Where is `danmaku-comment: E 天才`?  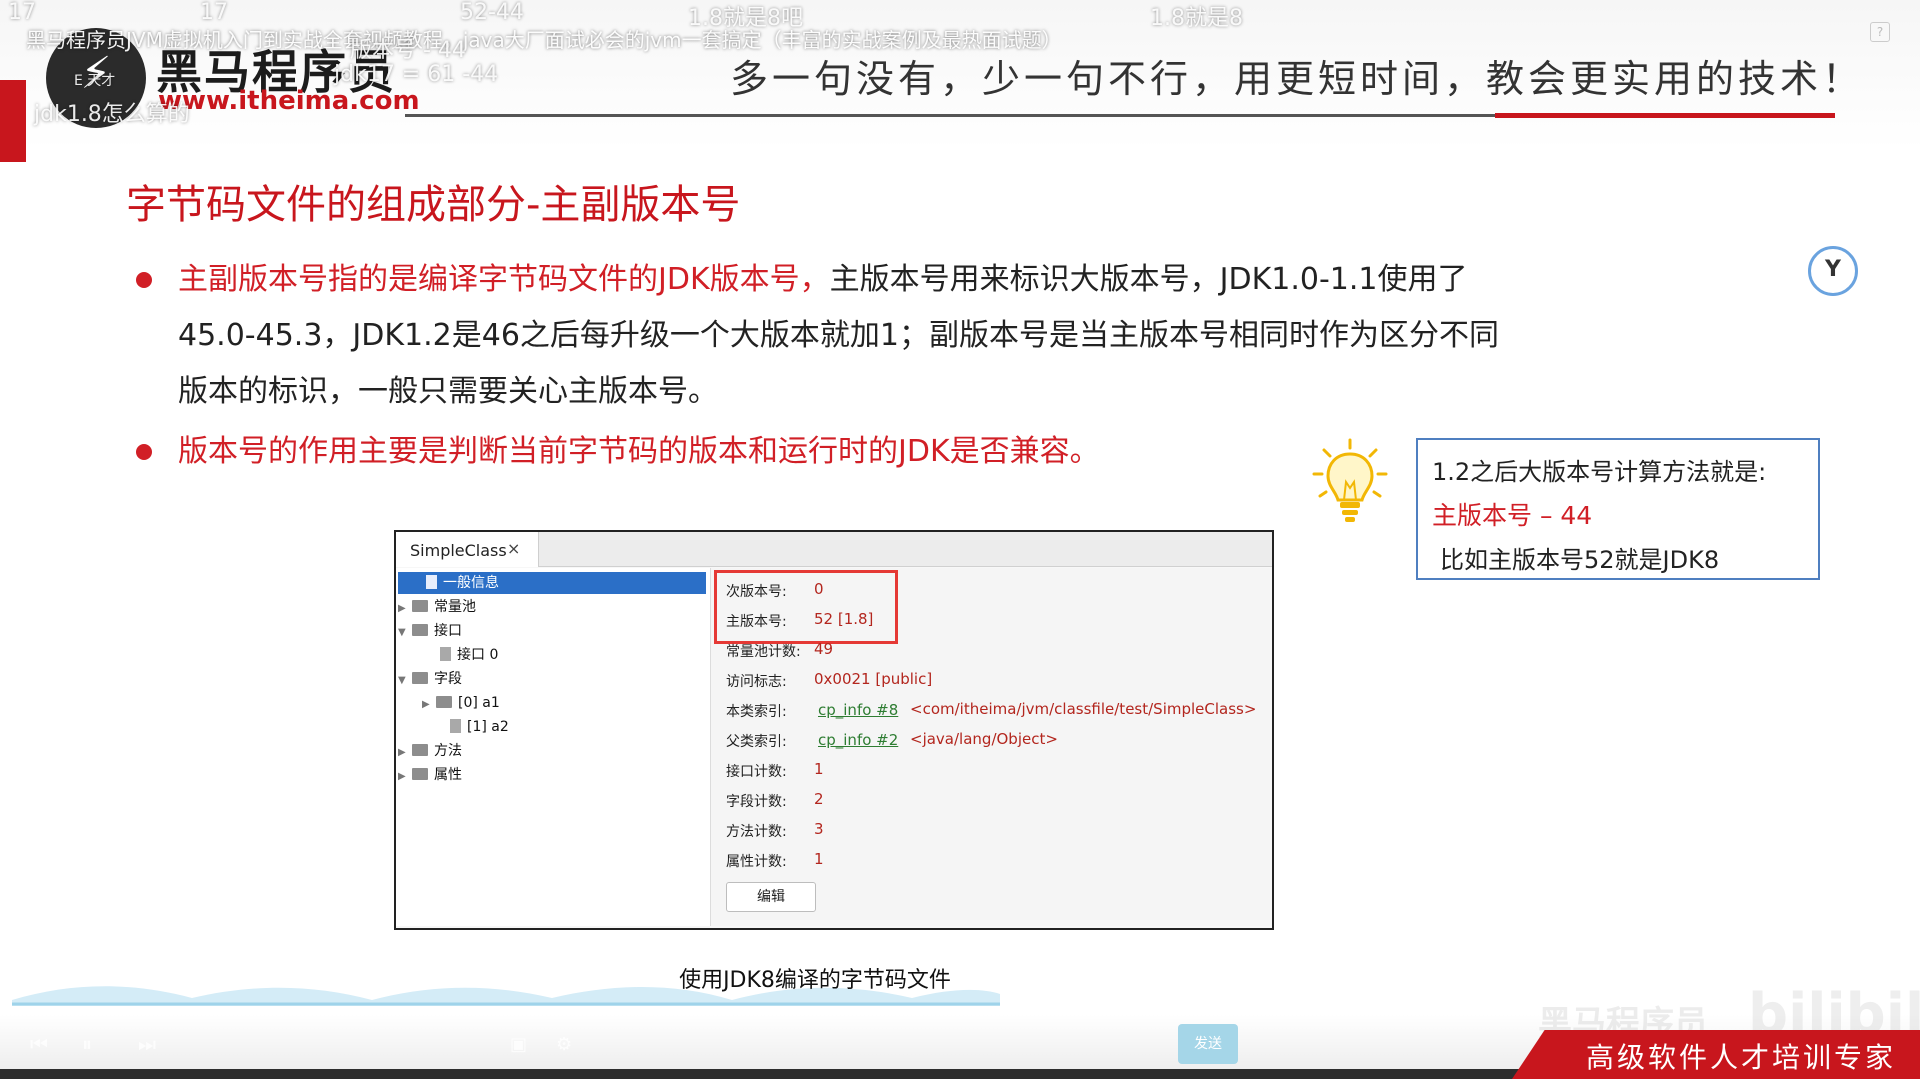
danmaku-comment: E 天才 is located at coordinates (95, 81).